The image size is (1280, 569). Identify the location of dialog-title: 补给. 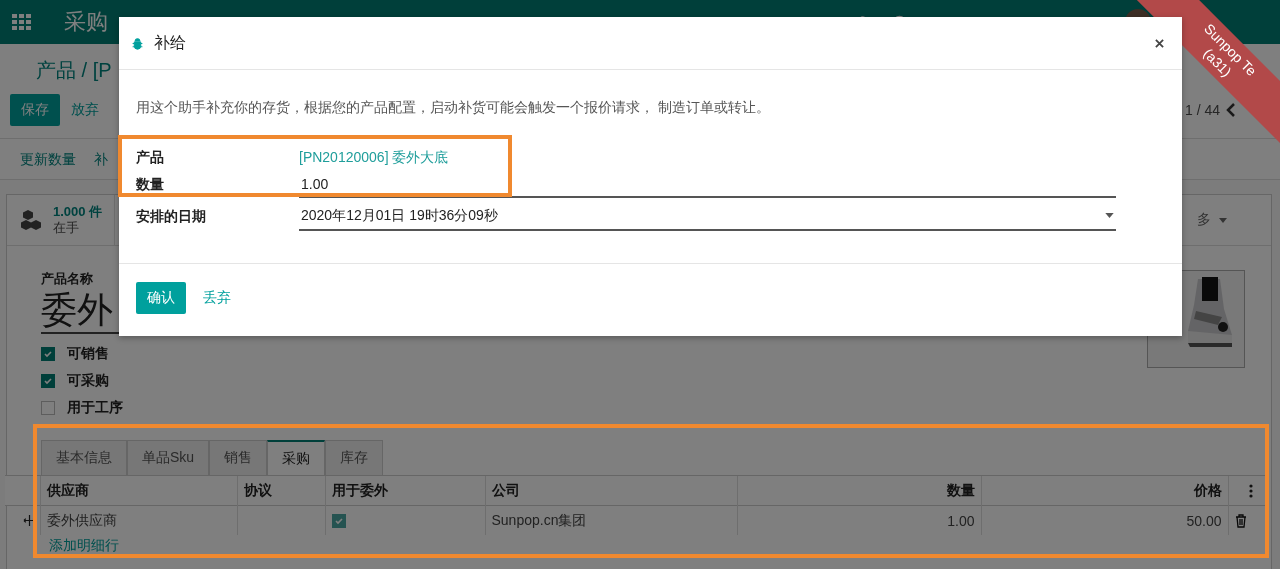
(170, 42).